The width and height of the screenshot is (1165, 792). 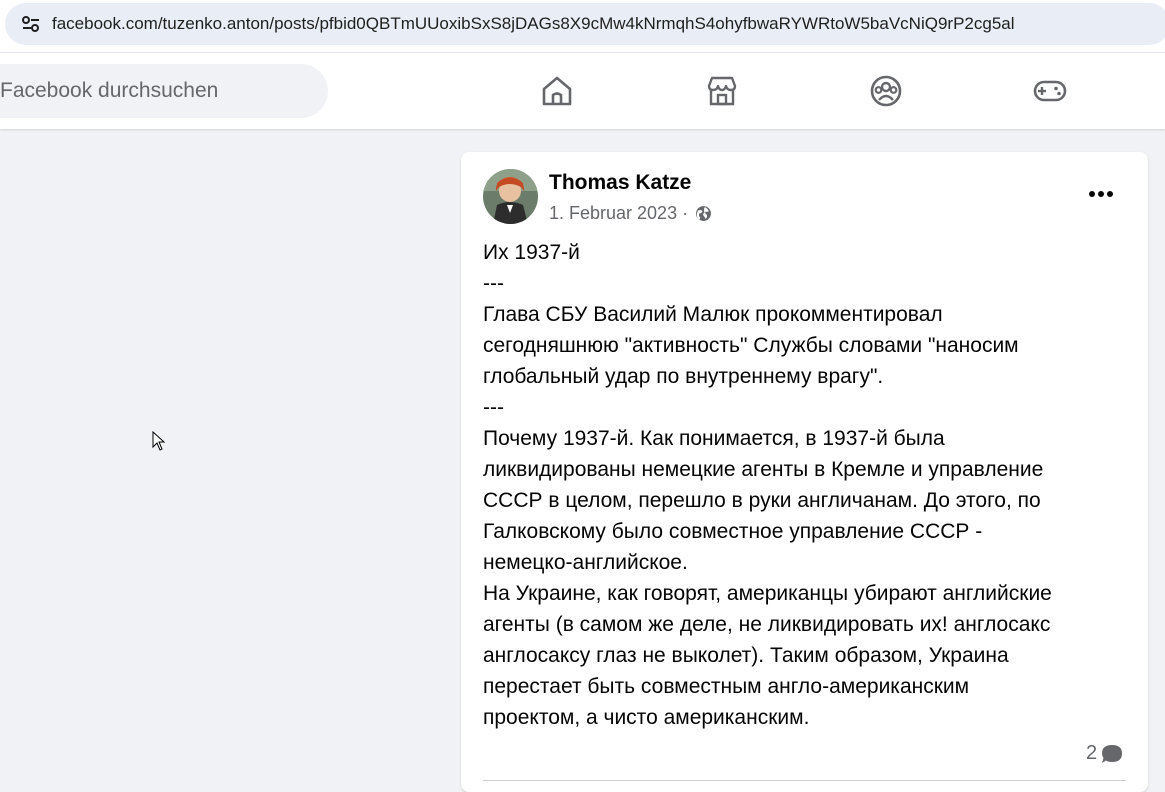 What do you see at coordinates (160, 91) in the screenshot?
I see `search-input` at bounding box center [160, 91].